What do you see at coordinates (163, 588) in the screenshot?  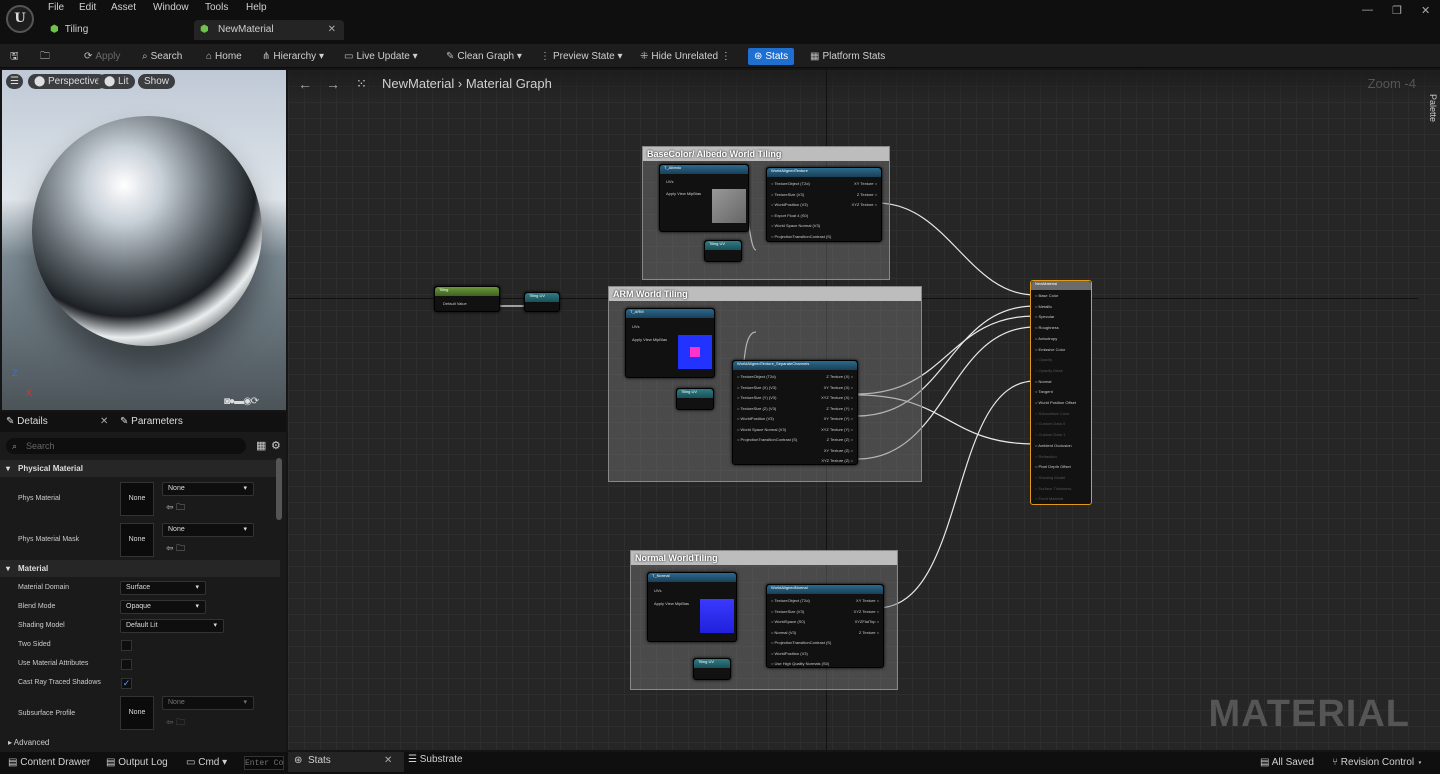 I see `material-domain-dropdown: Surface ▾` at bounding box center [163, 588].